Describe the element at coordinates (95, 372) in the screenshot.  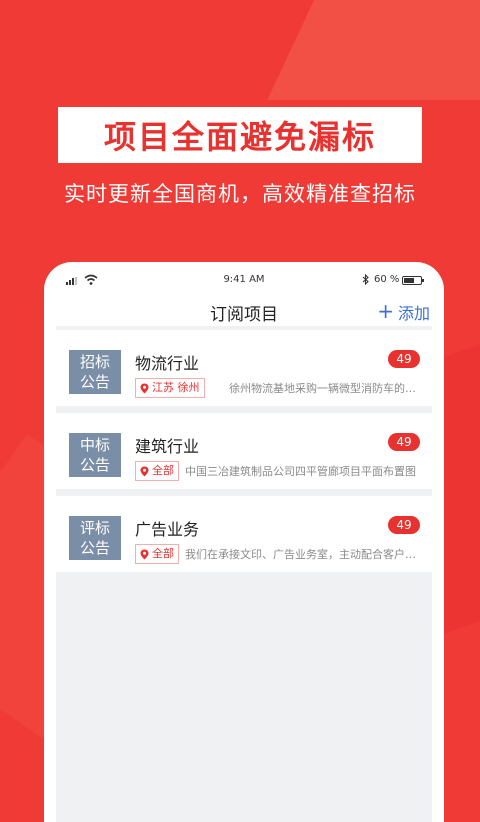
I see `notice-type-tile: 招标 公告` at that location.